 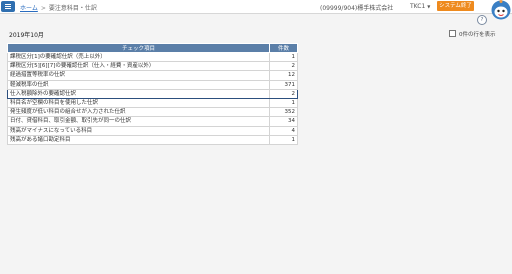 I want to click on table-row: 軽減税率の仕訳 371, so click(x=152, y=84).